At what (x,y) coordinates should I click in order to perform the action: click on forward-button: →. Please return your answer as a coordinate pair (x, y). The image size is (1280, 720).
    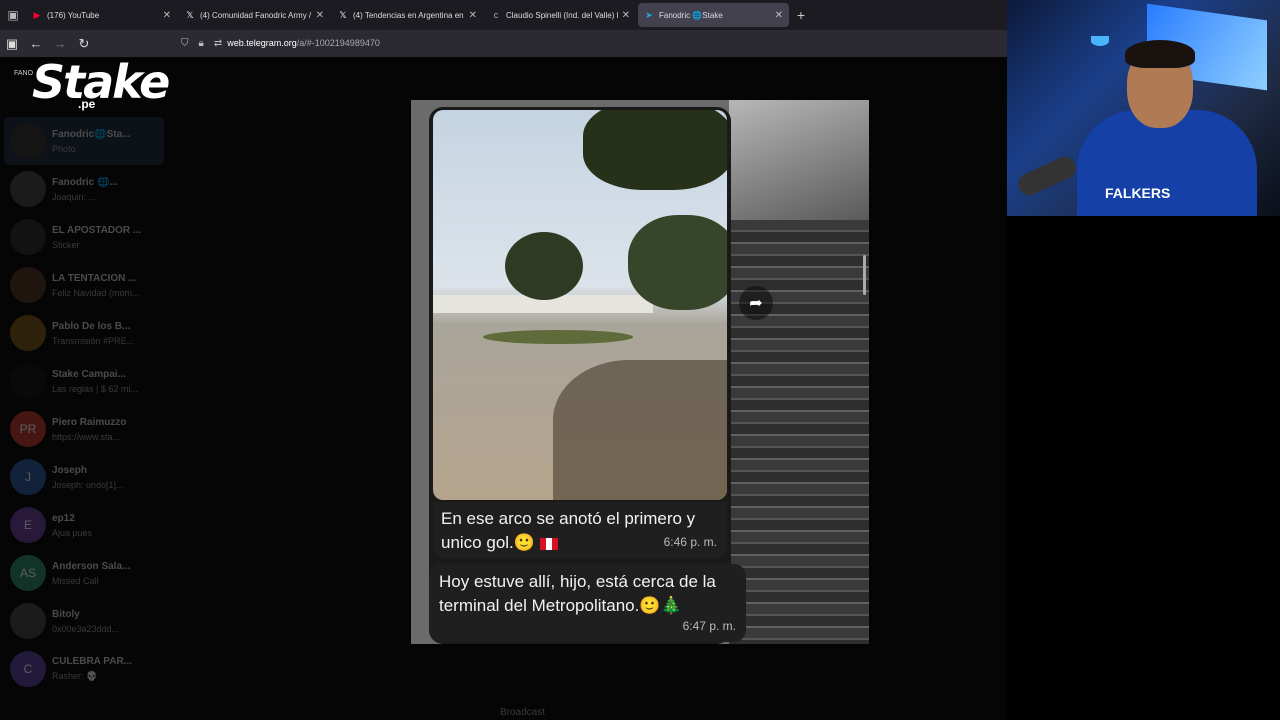
    Looking at the image, I should click on (60, 43).